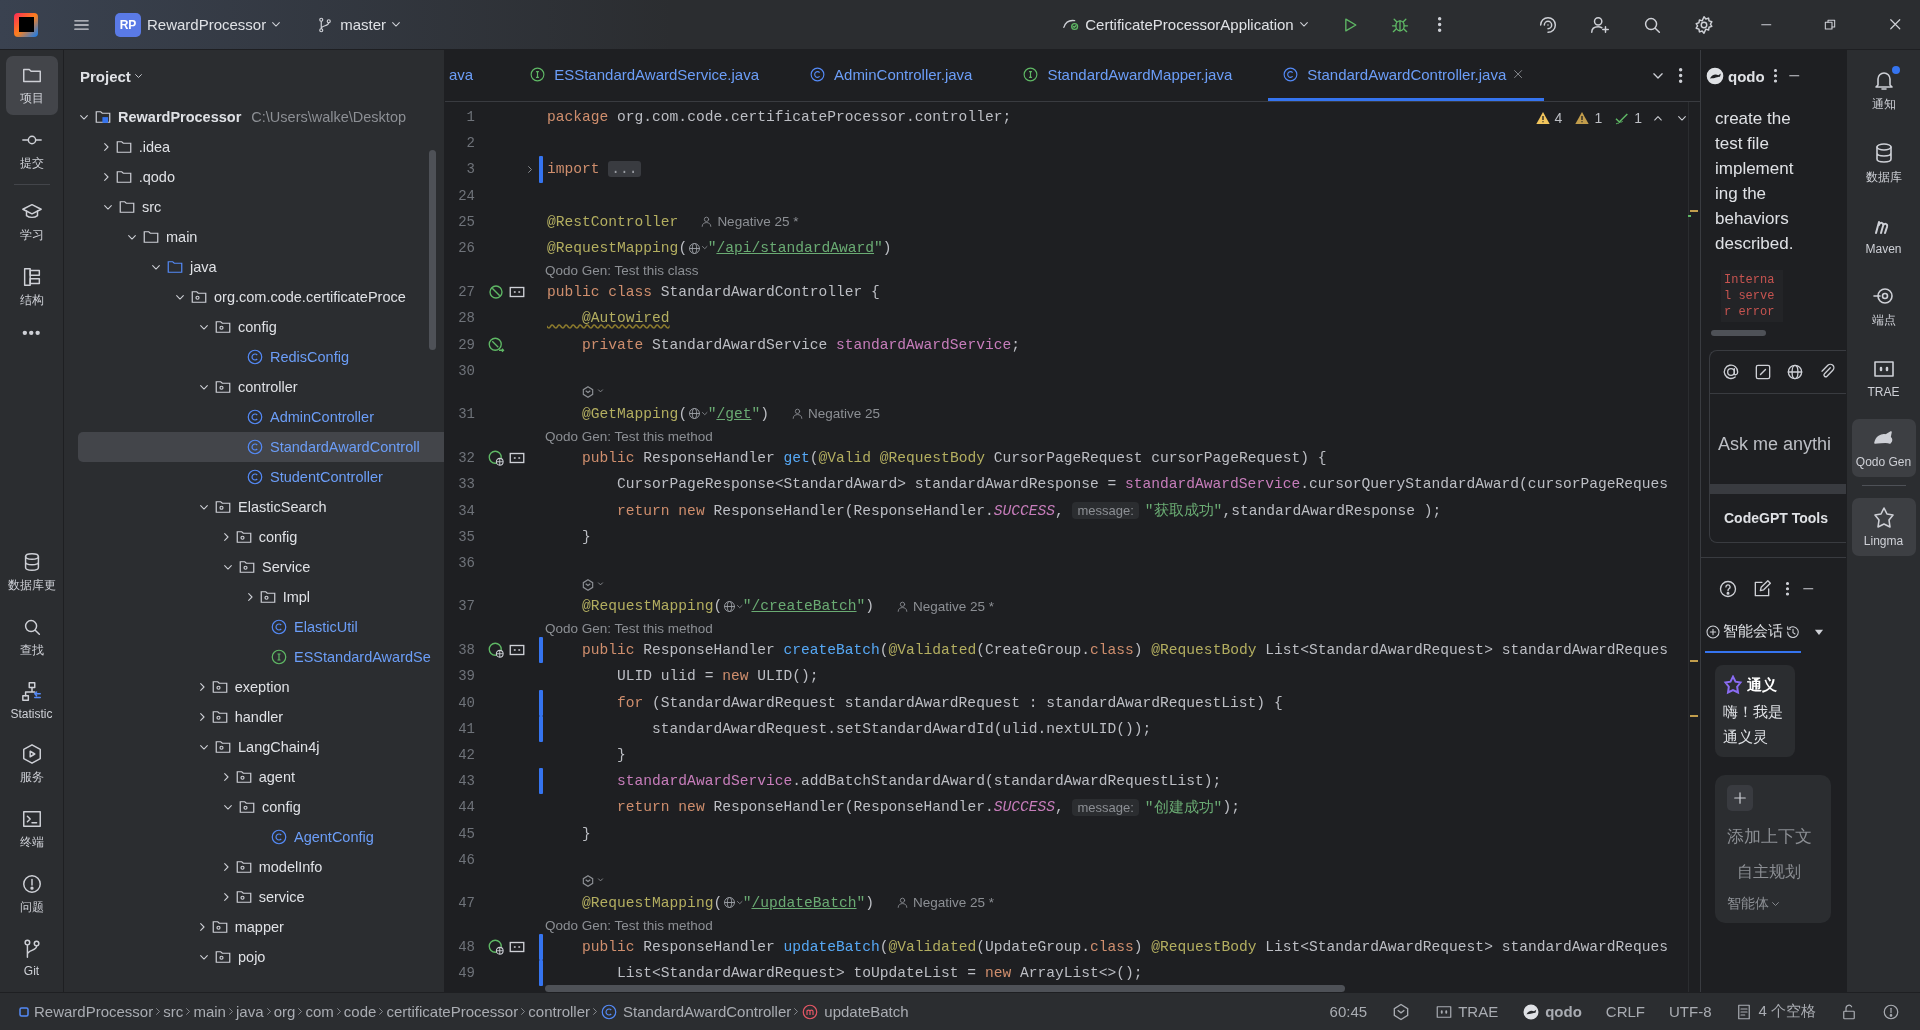 The height and width of the screenshot is (1030, 1920). What do you see at coordinates (1740, 798) in the screenshot?
I see `add-context-button` at bounding box center [1740, 798].